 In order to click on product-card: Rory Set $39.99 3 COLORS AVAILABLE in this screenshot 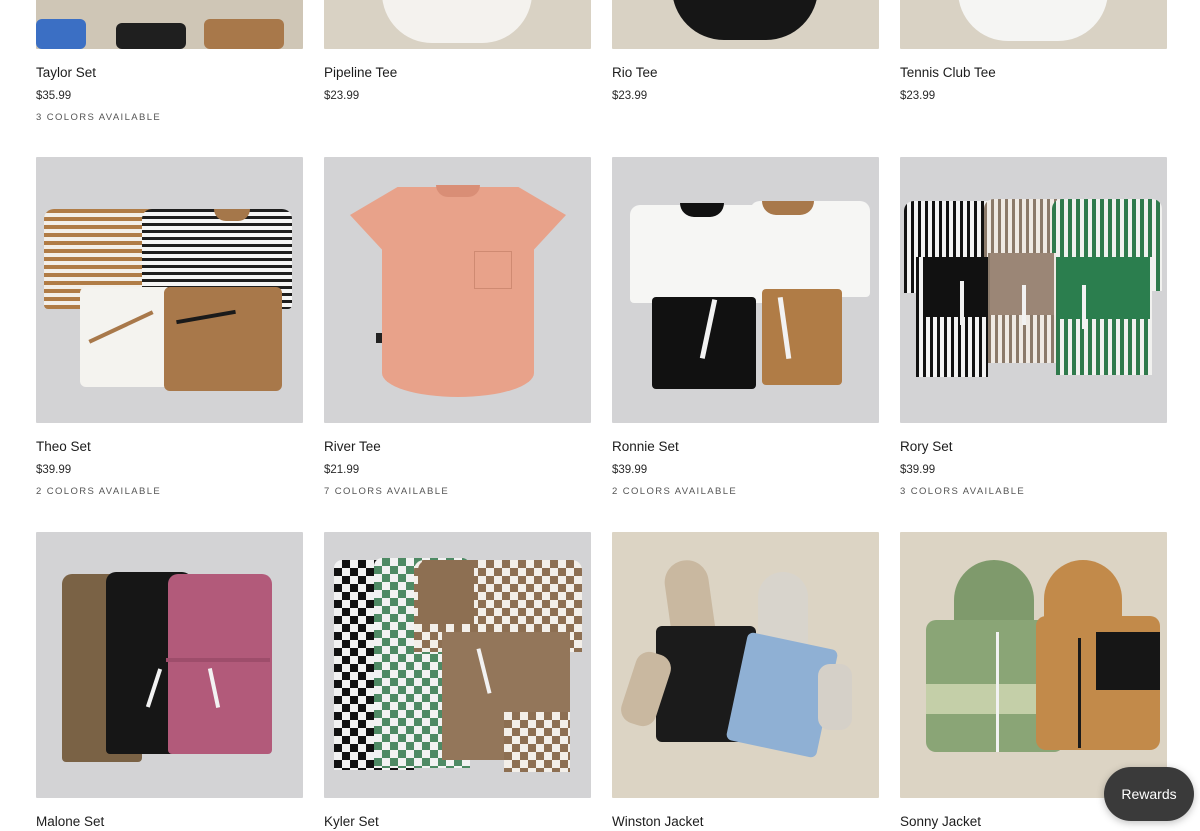, I will do `click(1033, 327)`.